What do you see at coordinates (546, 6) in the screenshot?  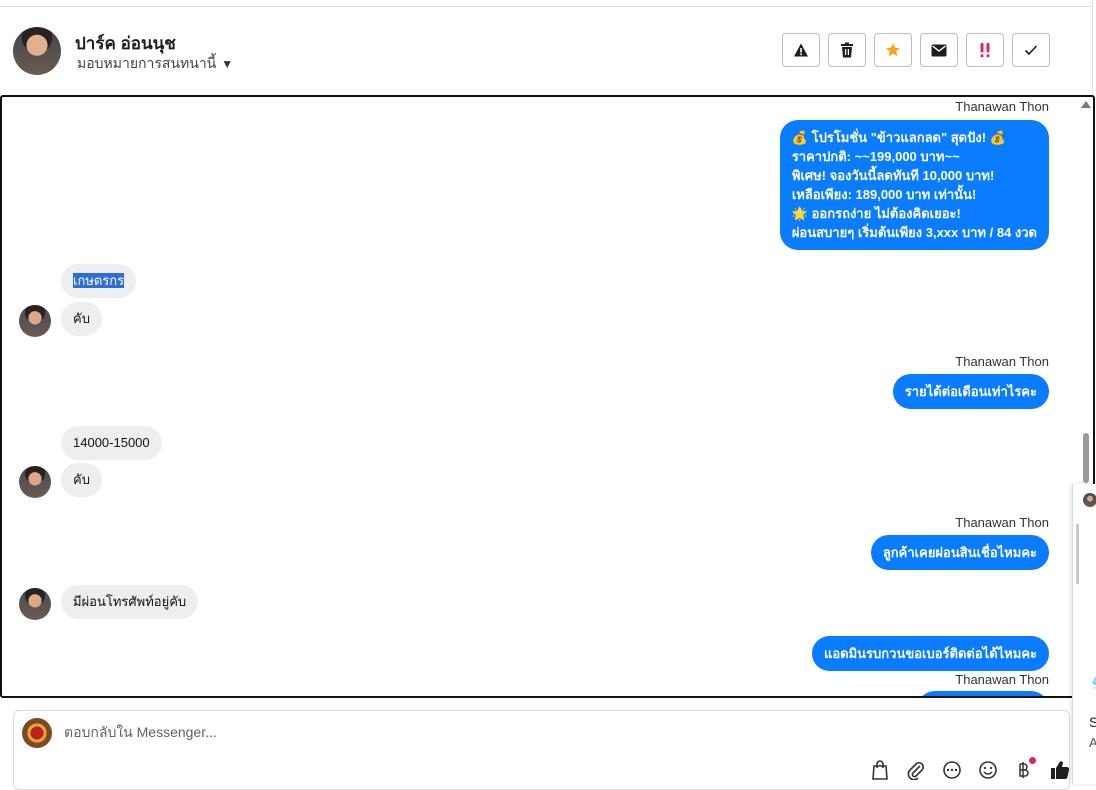 I see `top-divider` at bounding box center [546, 6].